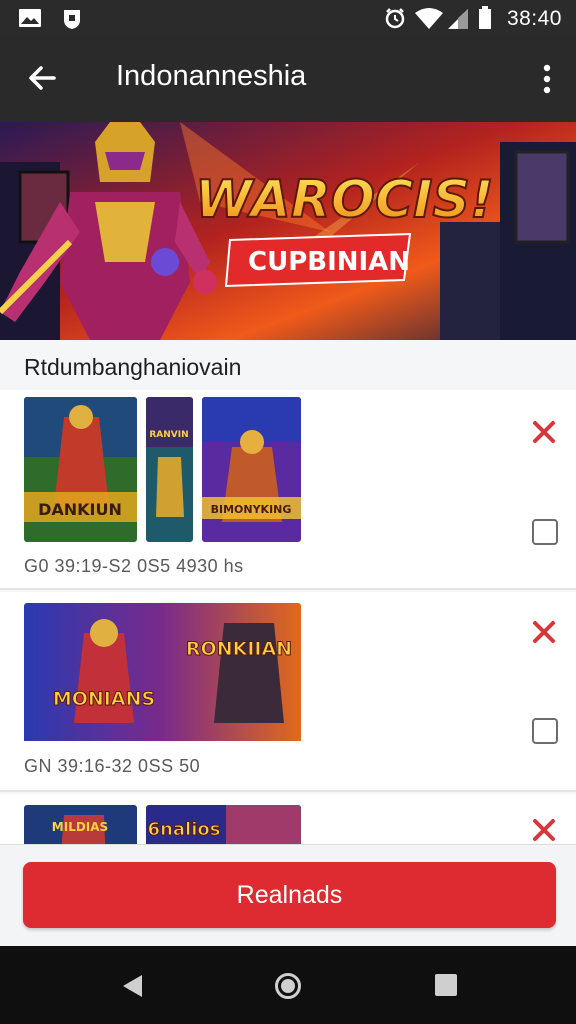 The width and height of the screenshot is (576, 1024). I want to click on wifi-icon, so click(429, 18).